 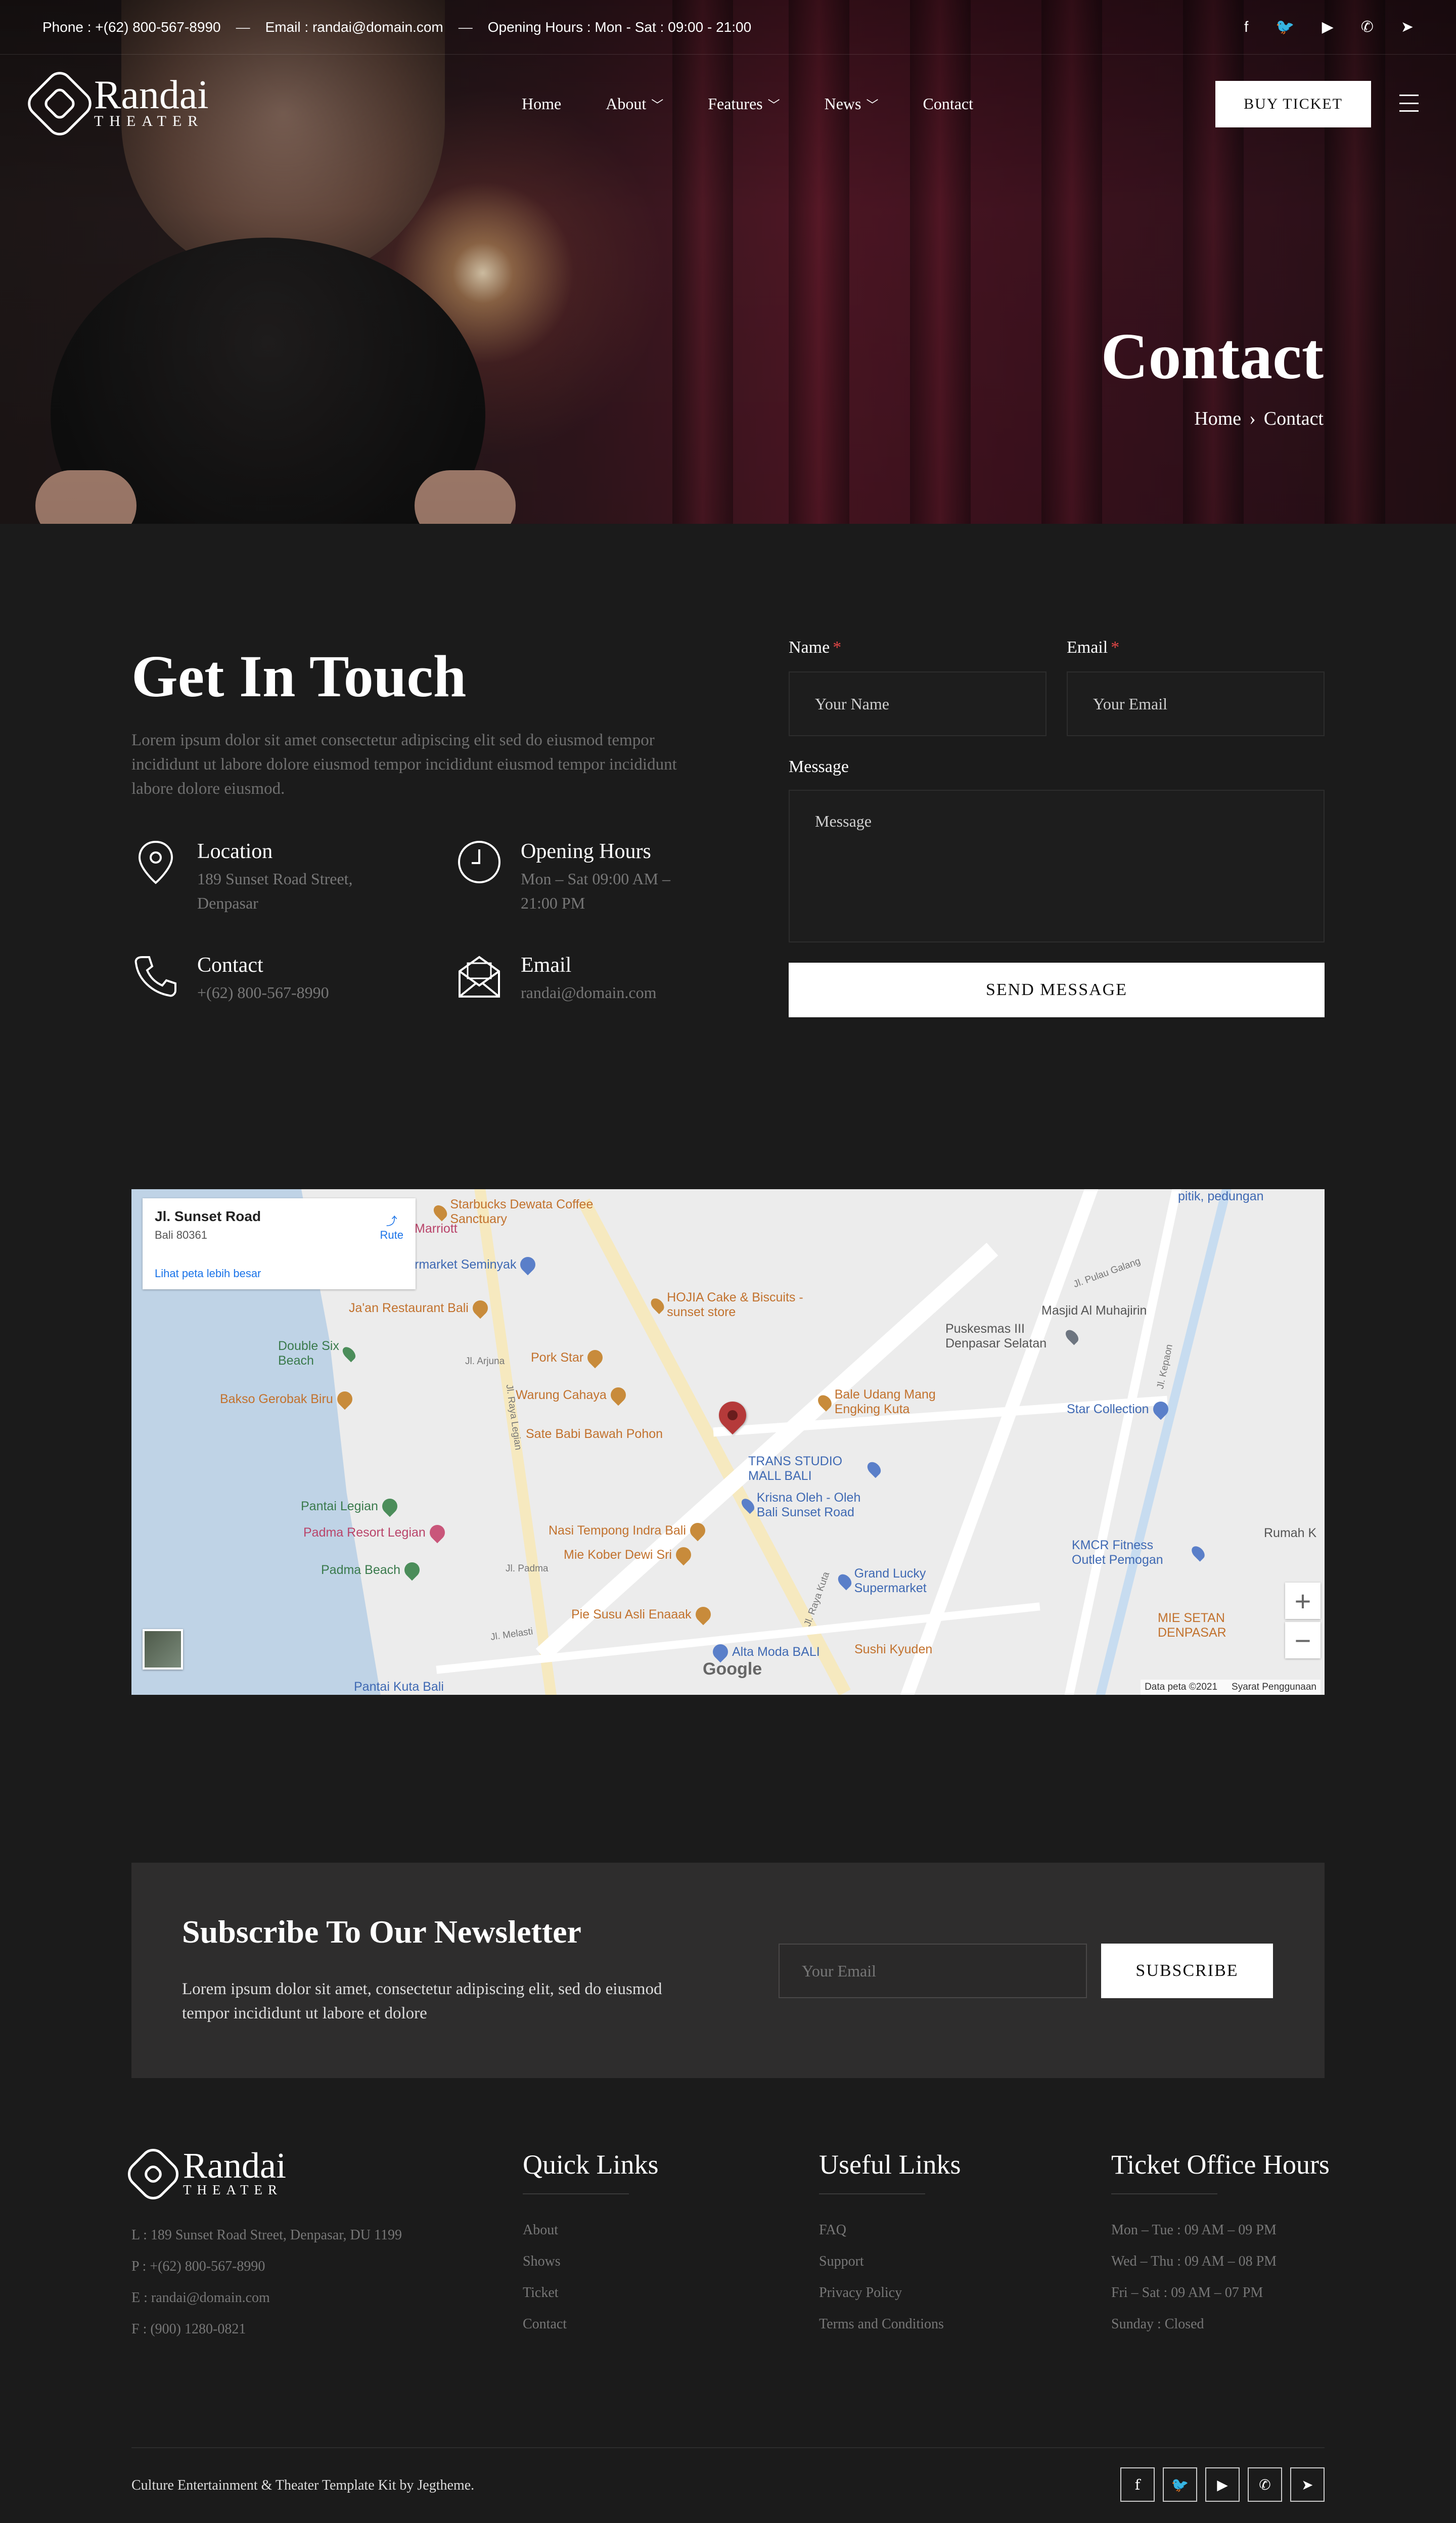 What do you see at coordinates (816, 1468) in the screenshot?
I see `map-poi: TRANS STUDIO MALL BALI` at bounding box center [816, 1468].